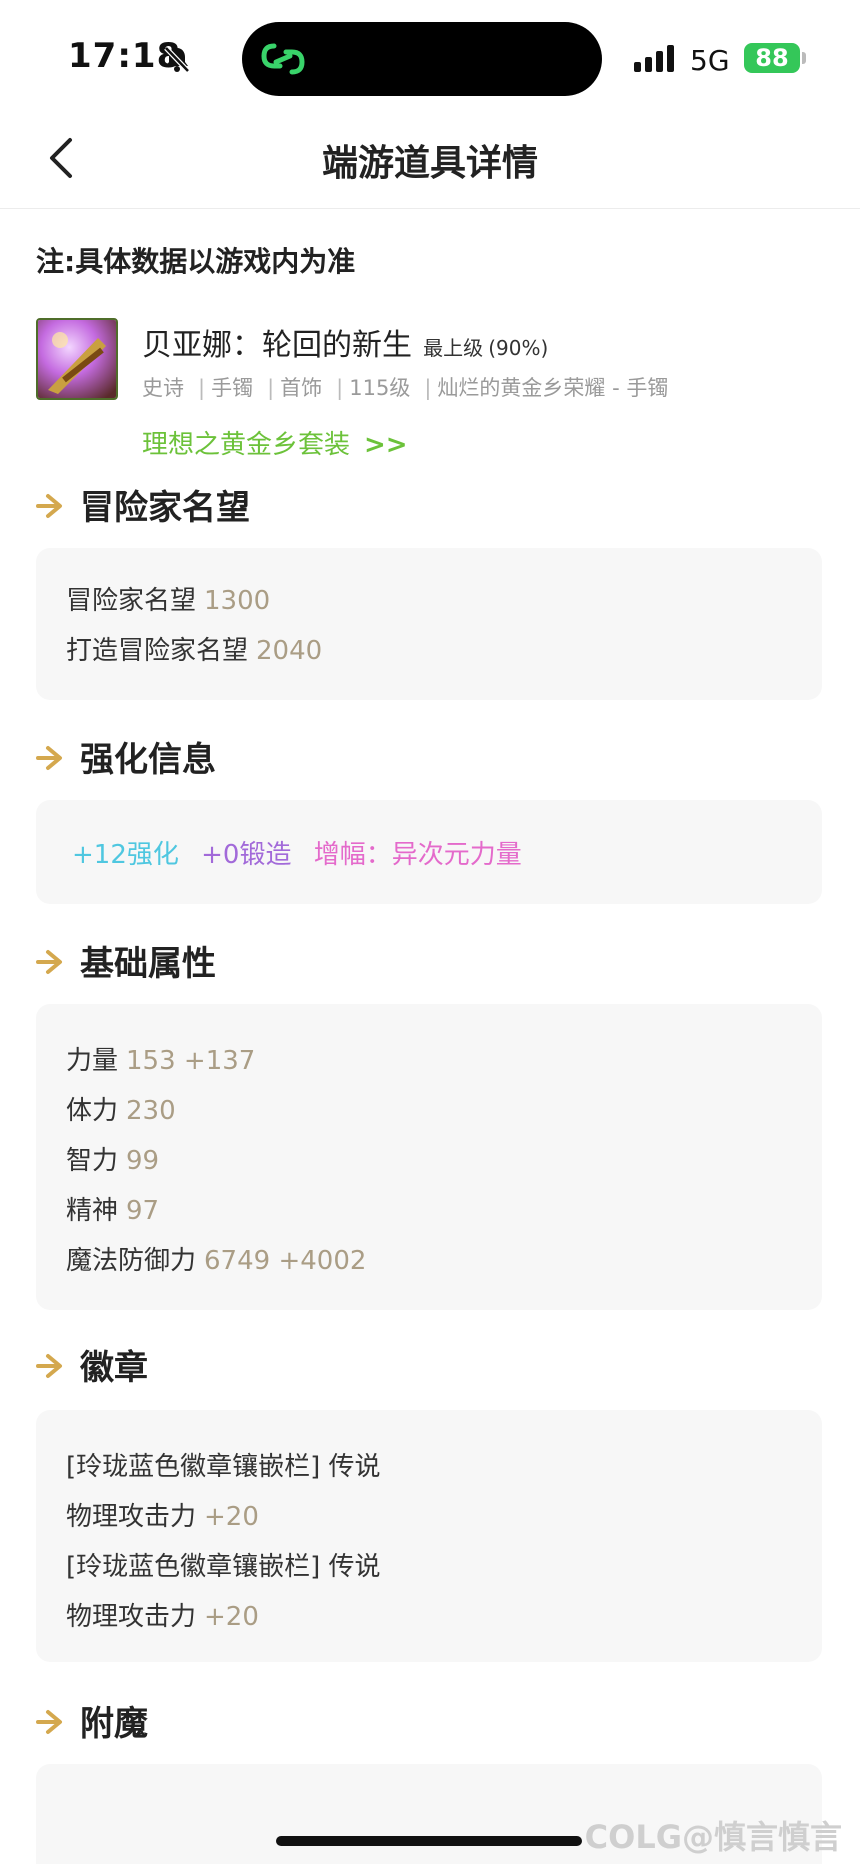 The height and width of the screenshot is (1864, 860). I want to click on stat-row: 力量 153 +137, so click(161, 1061).